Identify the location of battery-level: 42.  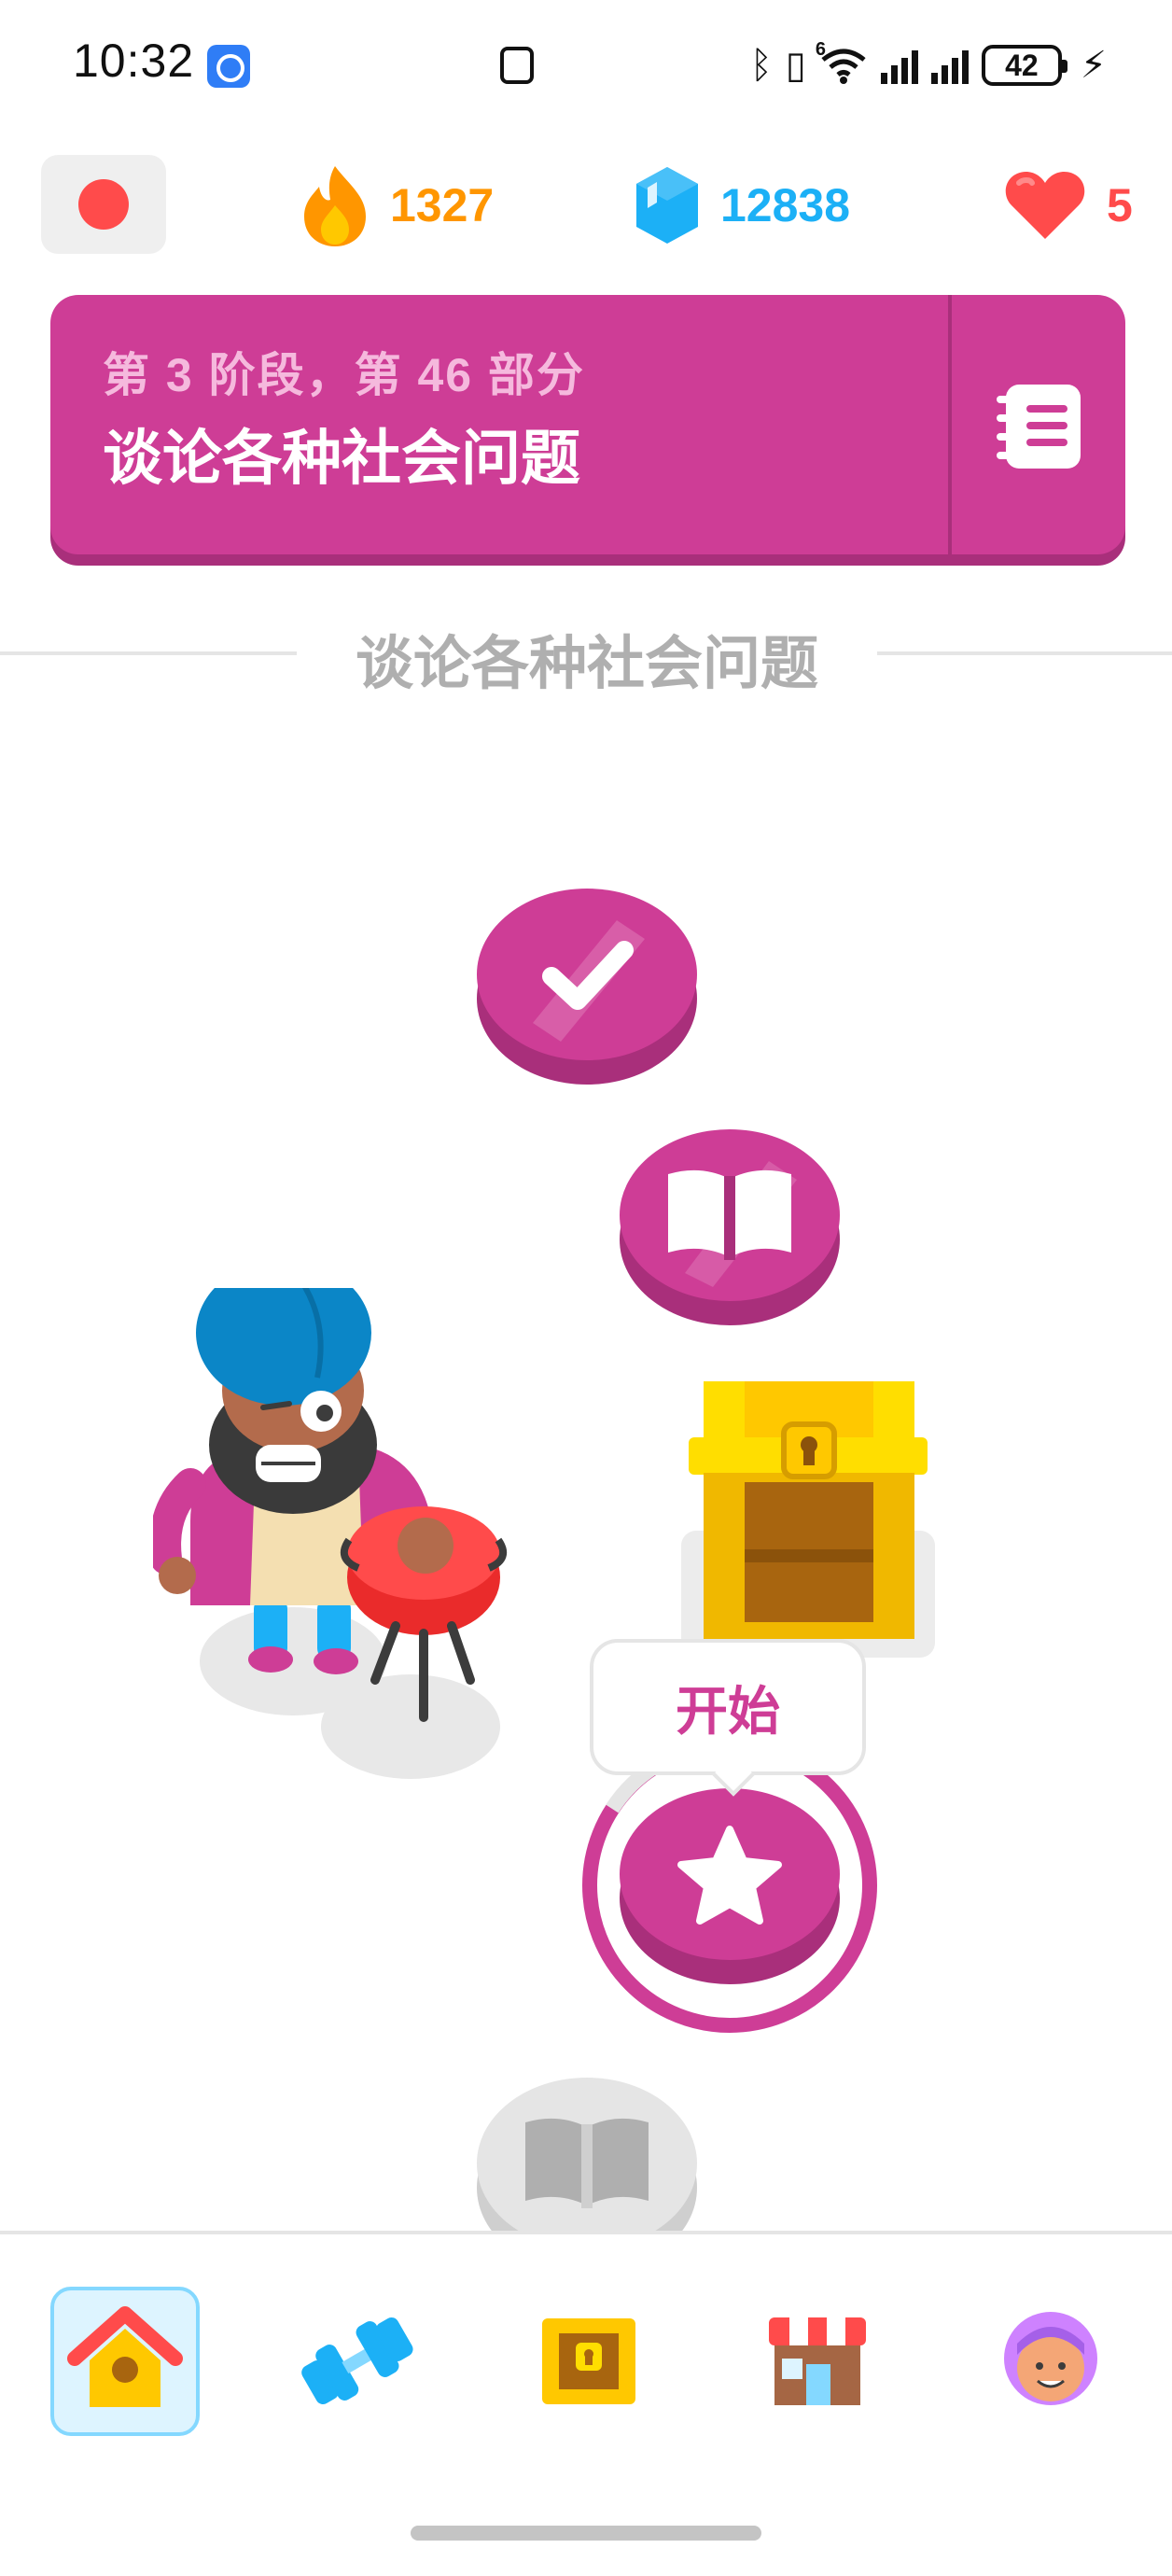
(1022, 65).